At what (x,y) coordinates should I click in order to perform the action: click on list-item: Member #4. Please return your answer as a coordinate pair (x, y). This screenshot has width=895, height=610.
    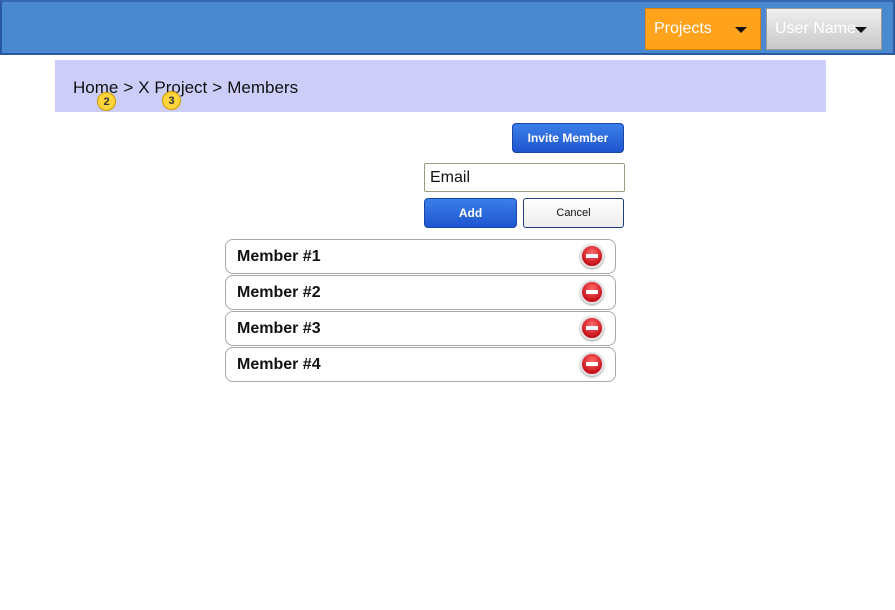
    Looking at the image, I should click on (420, 364).